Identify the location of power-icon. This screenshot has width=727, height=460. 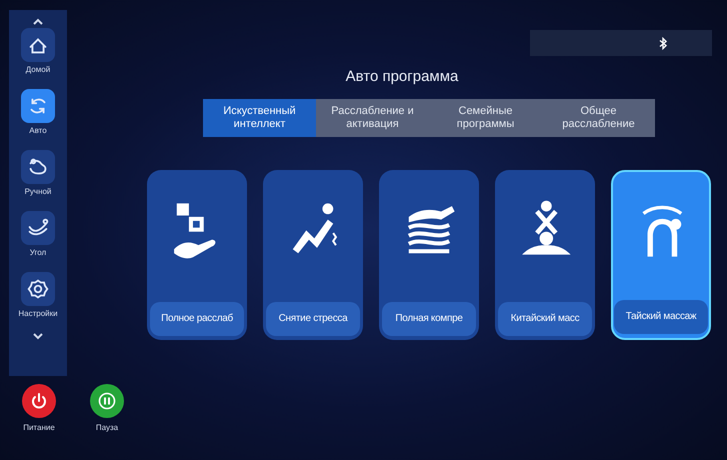
(39, 401).